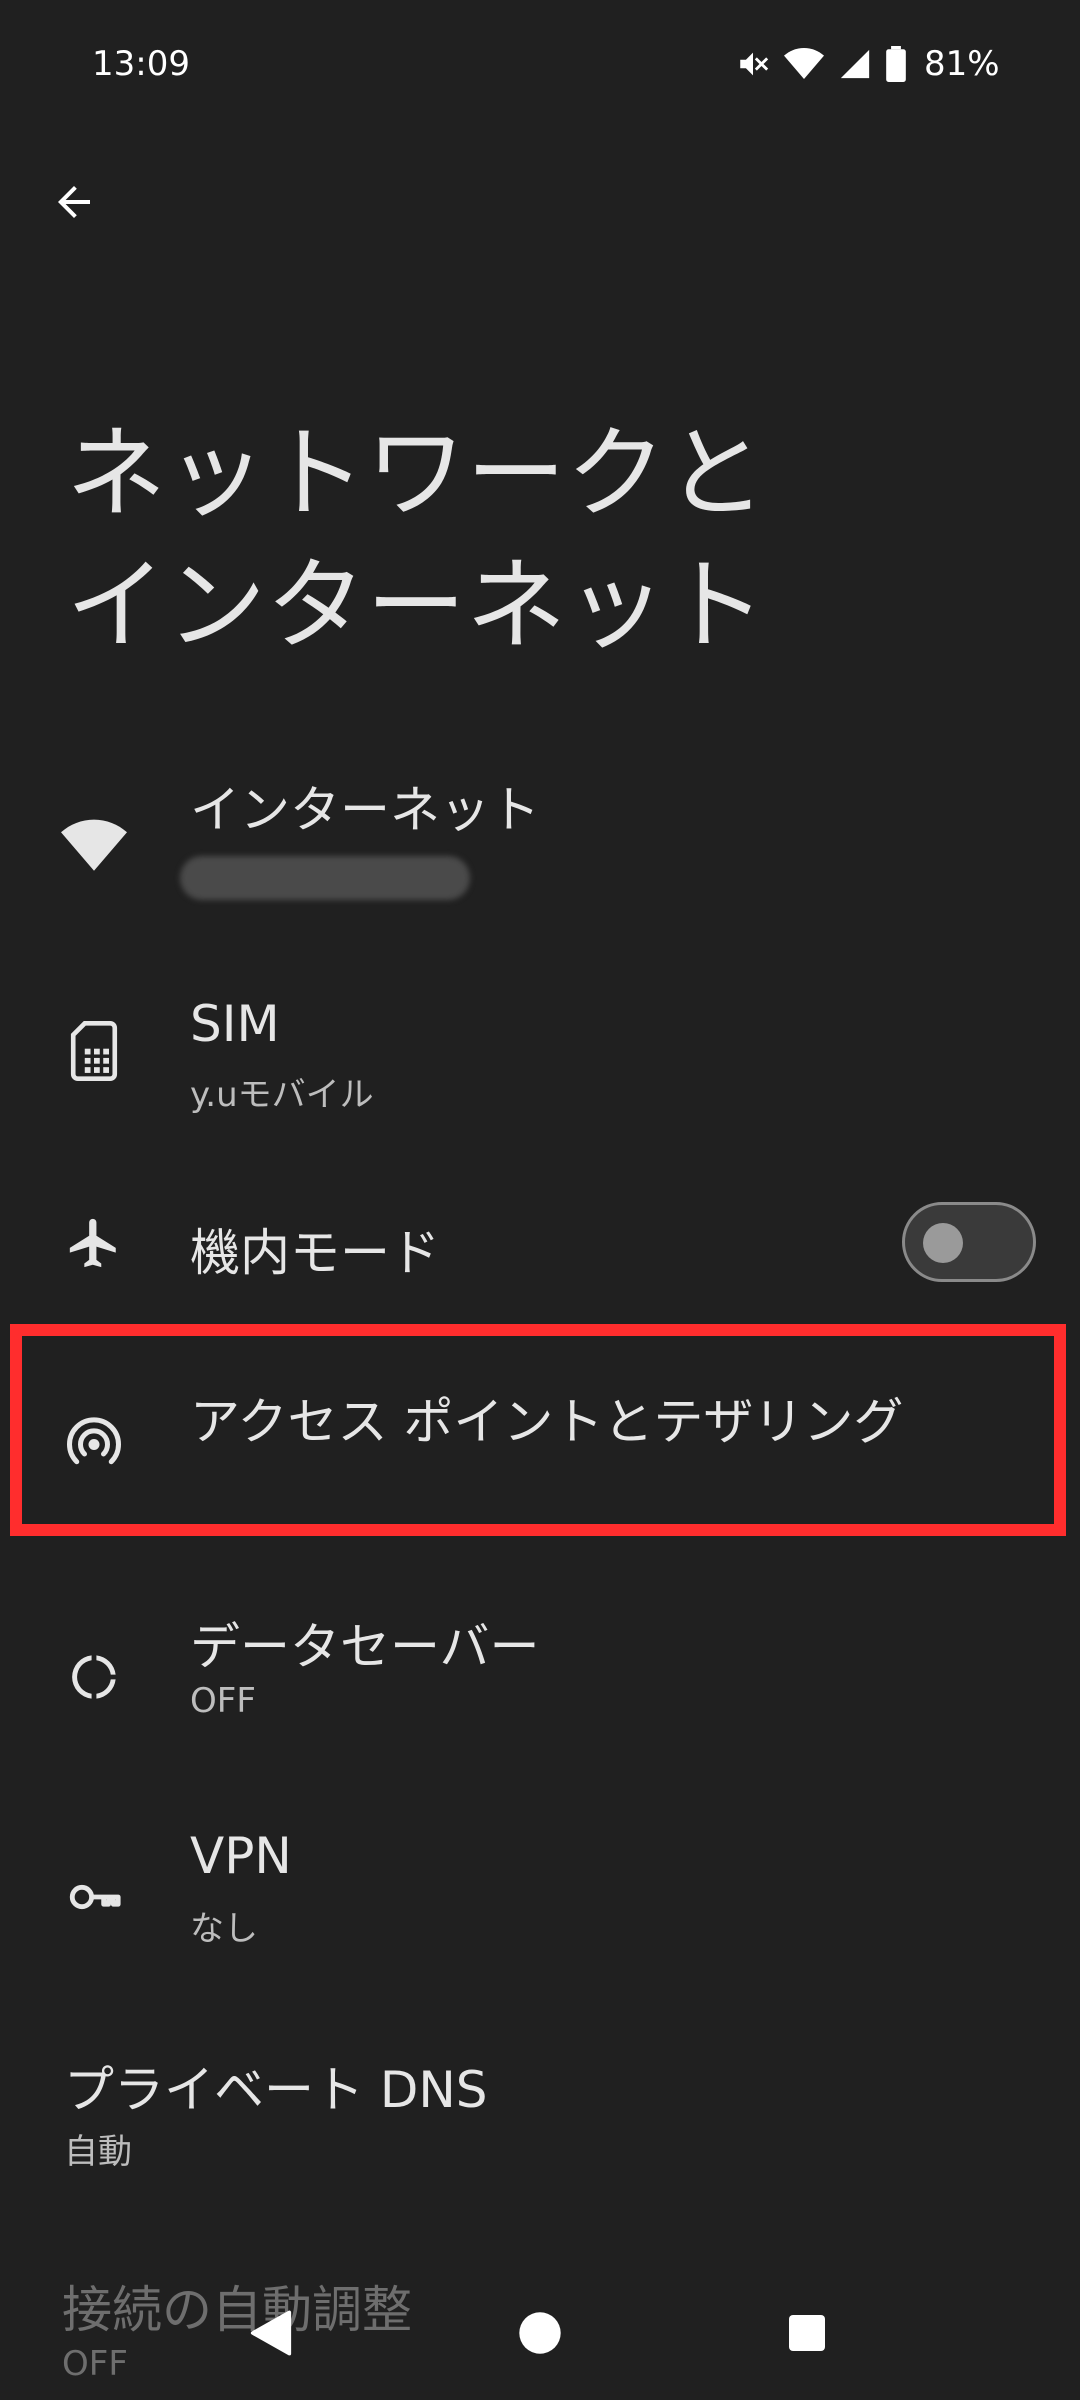  I want to click on vpn-subtitle: なし, so click(224, 1929).